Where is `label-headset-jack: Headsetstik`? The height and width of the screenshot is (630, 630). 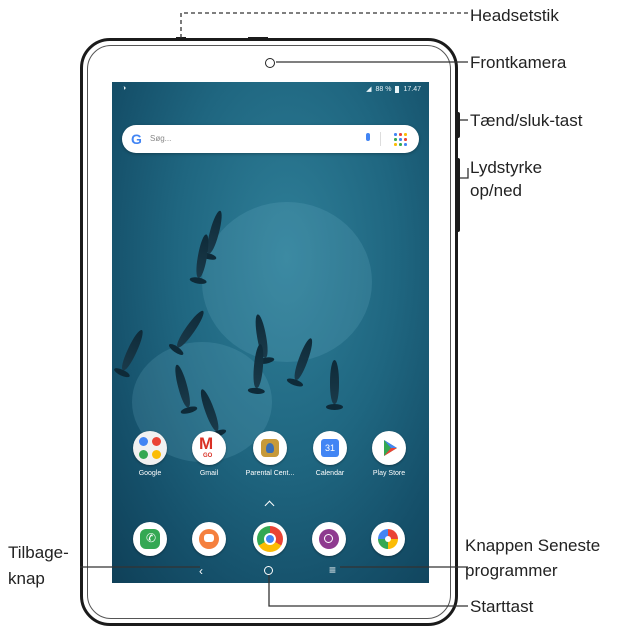 label-headset-jack: Headsetstik is located at coordinates (514, 15).